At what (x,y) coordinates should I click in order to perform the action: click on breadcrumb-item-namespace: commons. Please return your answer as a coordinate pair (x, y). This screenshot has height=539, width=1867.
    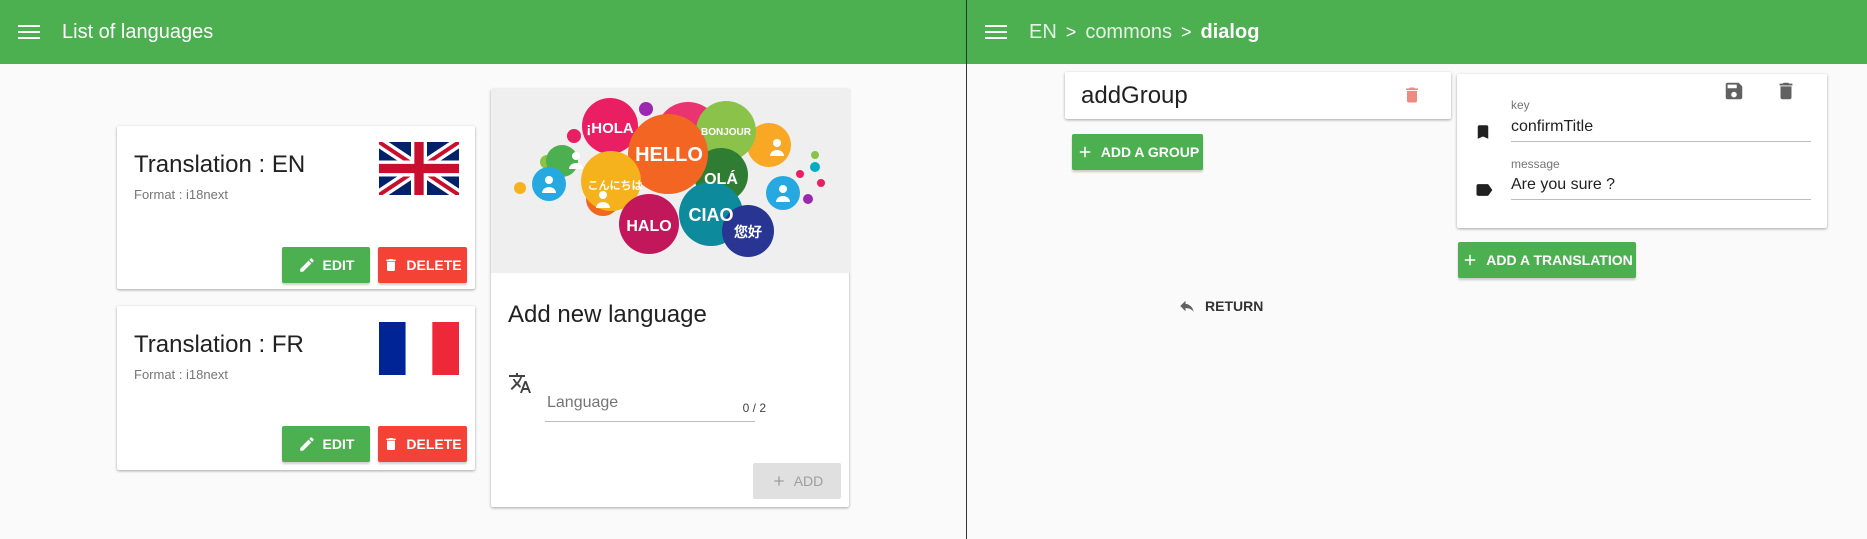
    Looking at the image, I should click on (1128, 32).